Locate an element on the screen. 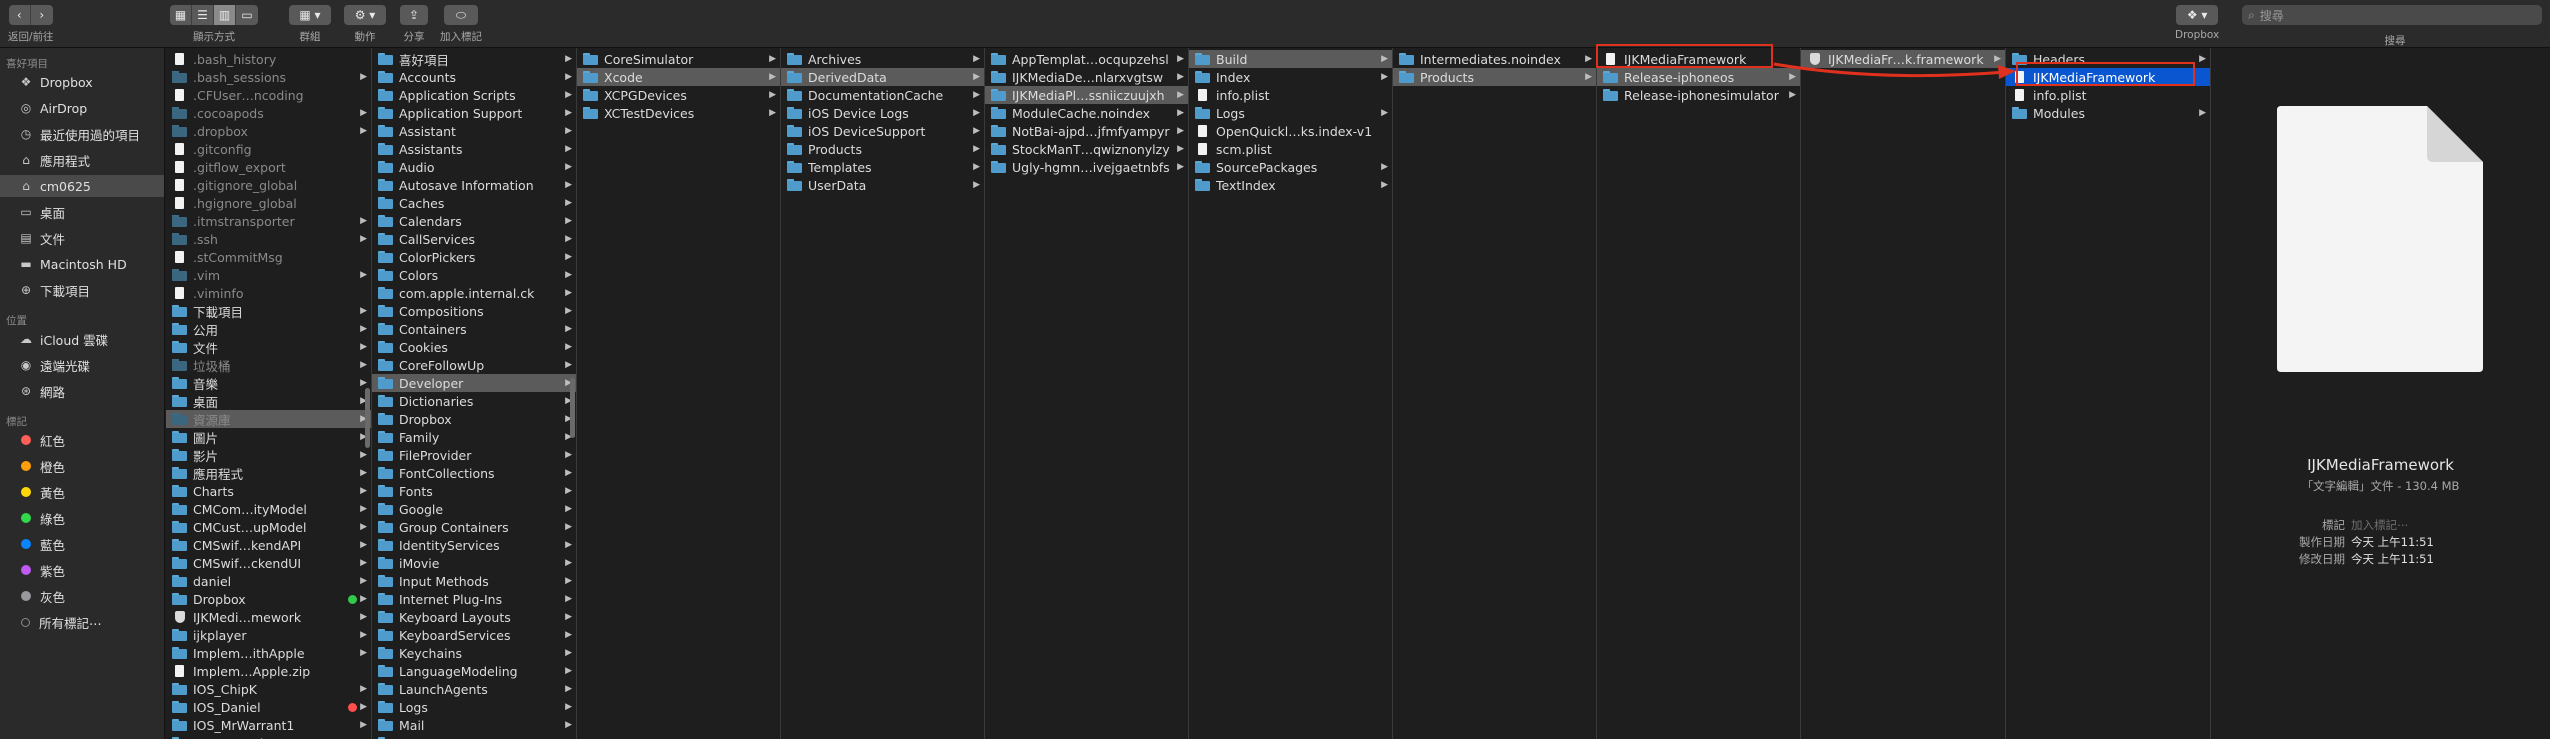 The image size is (2550, 739). sidebar-item-fav-5: ▭ 桌面 is located at coordinates (82, 212).